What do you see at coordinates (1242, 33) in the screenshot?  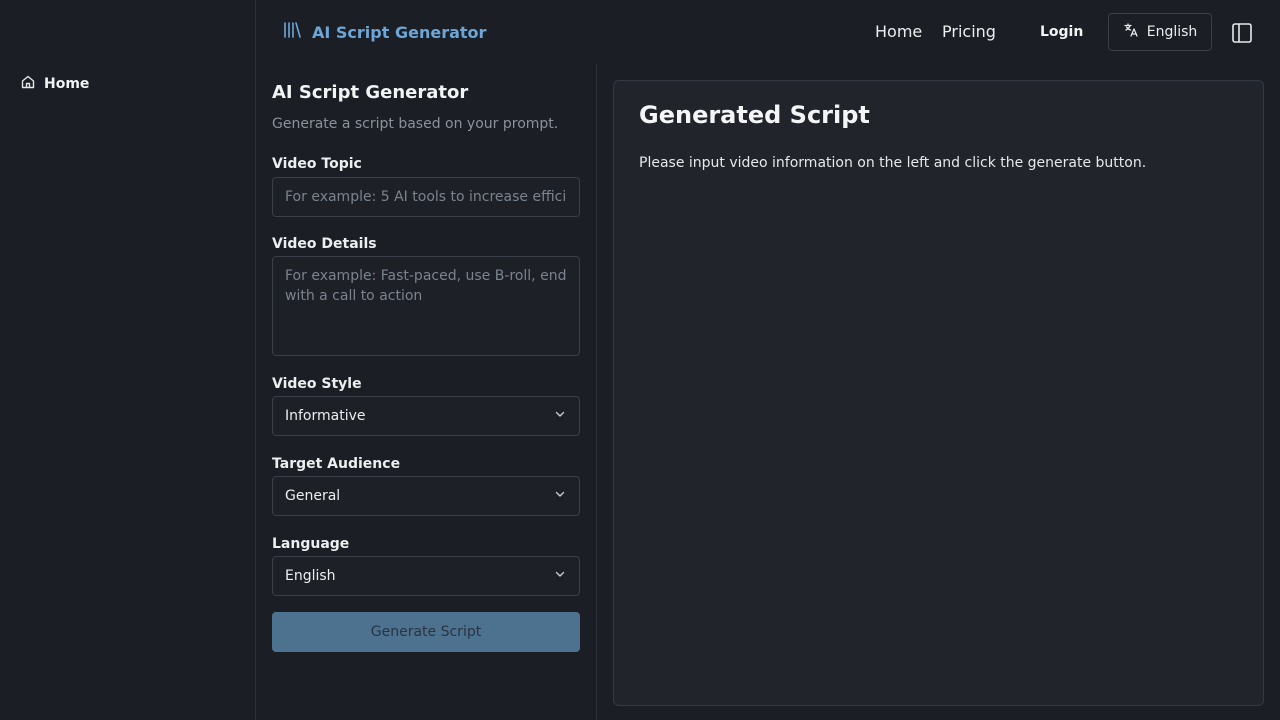 I see `panel-toggle-icon` at bounding box center [1242, 33].